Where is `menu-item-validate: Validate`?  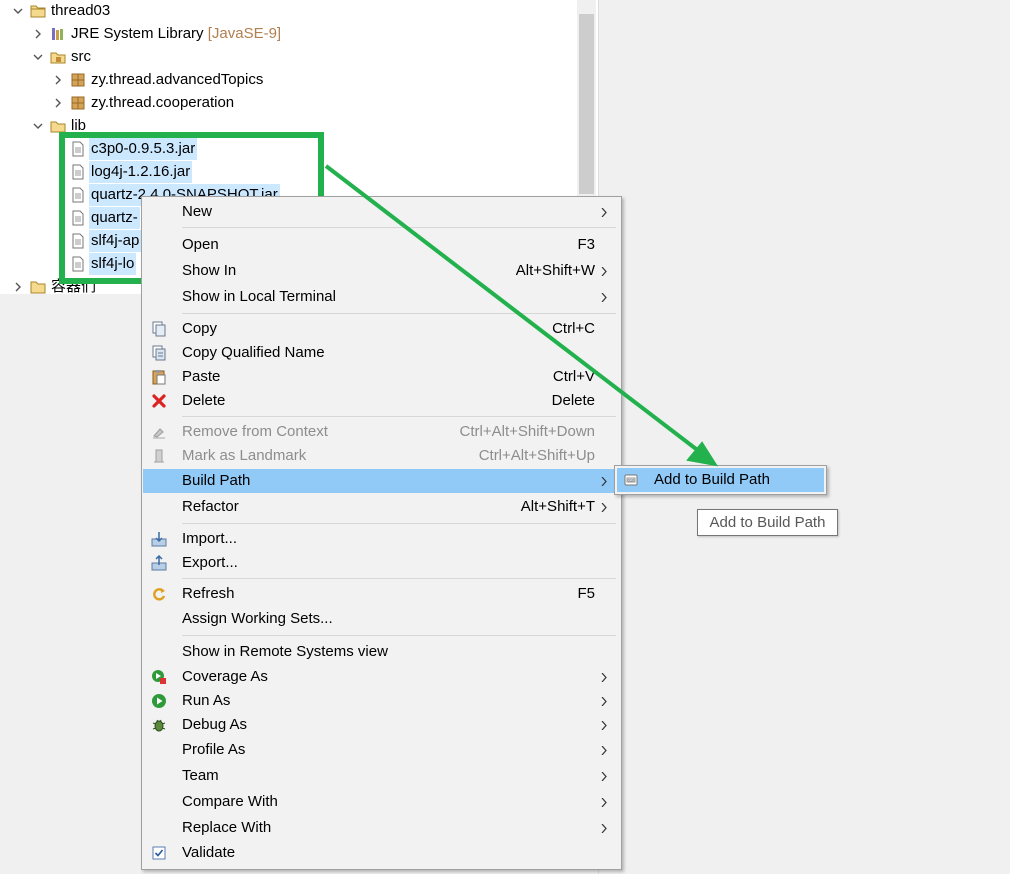
menu-item-validate: Validate is located at coordinates (381, 853).